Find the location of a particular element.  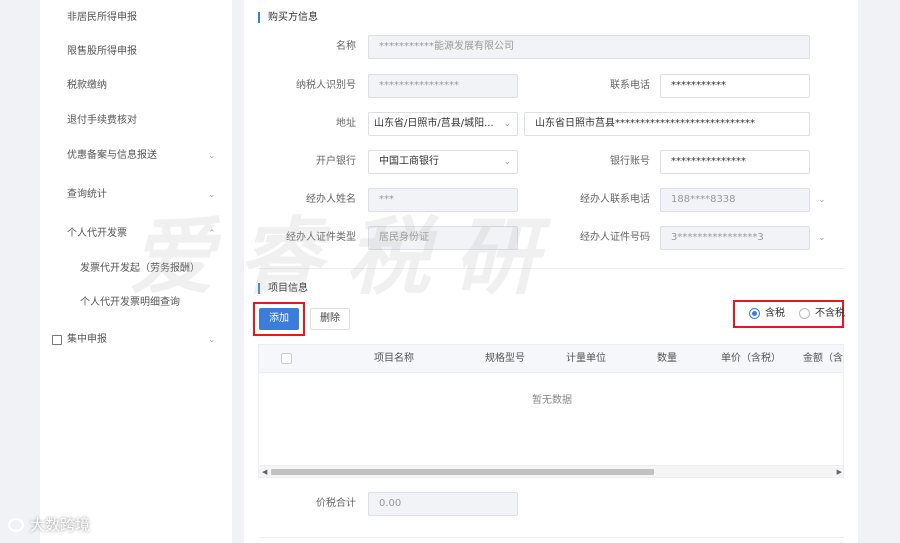

address-label: 地址 is located at coordinates (346, 123).